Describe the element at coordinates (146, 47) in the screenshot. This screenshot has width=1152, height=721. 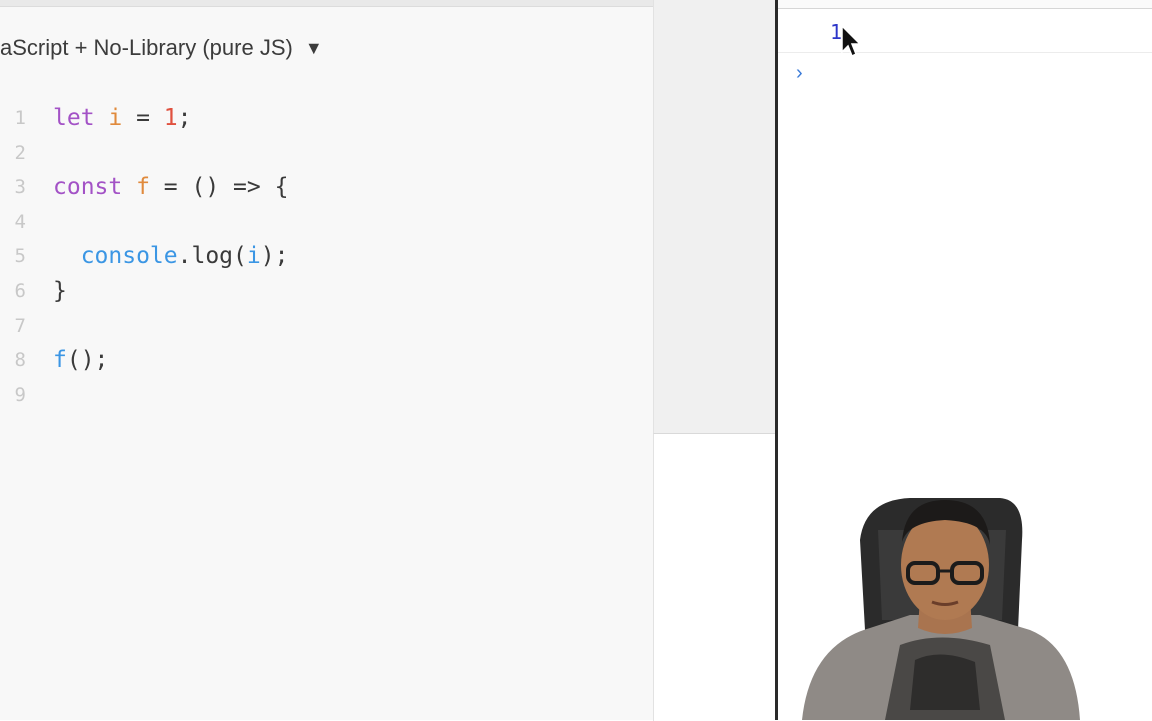
I see `language-label: aScript + No-Library (pure JS)` at that location.